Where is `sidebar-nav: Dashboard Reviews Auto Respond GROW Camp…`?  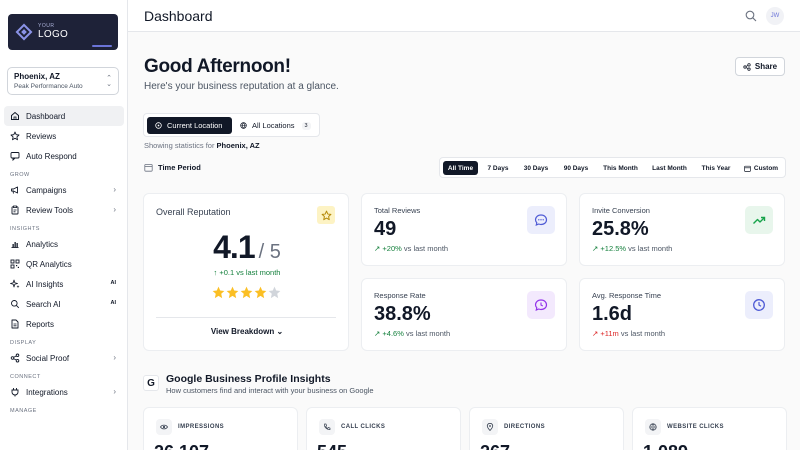
sidebar-nav: Dashboard Reviews Auto Respond GROW Camp… is located at coordinates (64, 261).